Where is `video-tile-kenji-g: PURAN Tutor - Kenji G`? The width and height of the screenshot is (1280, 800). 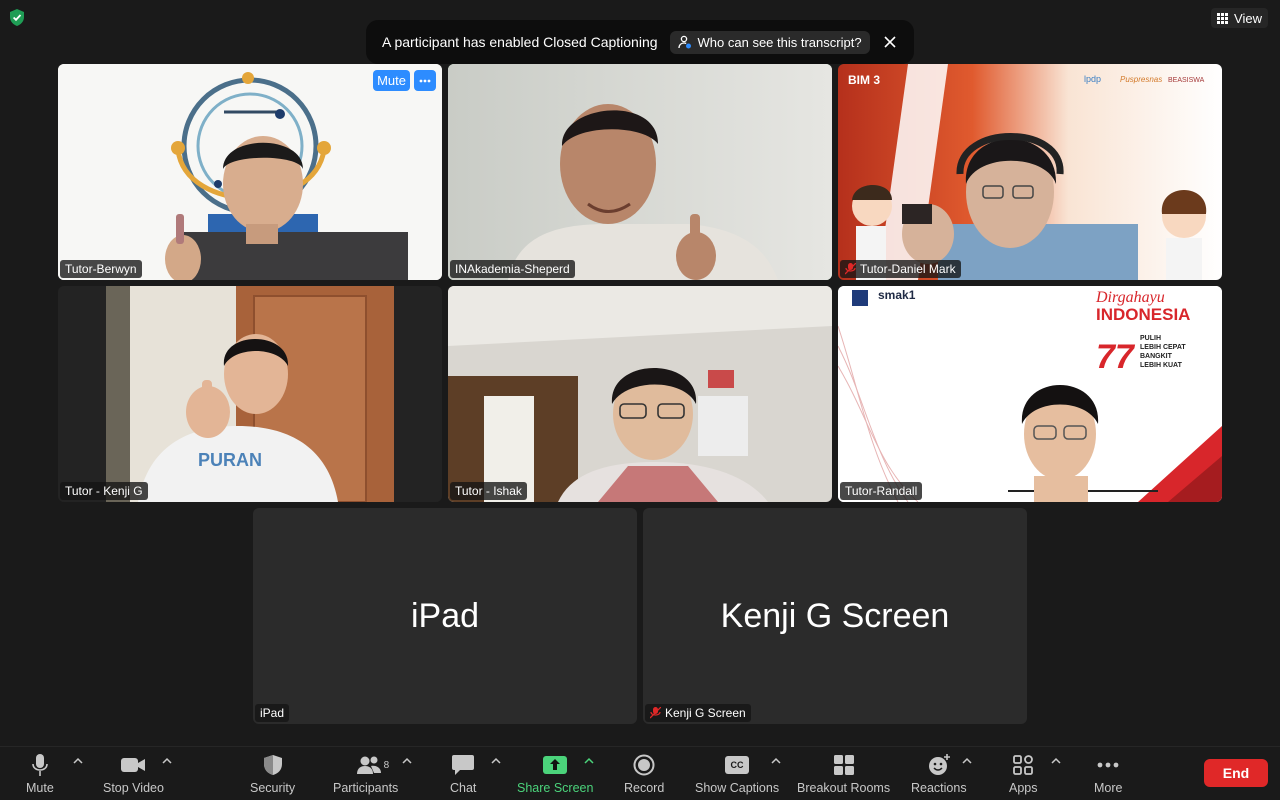
video-tile-kenji-g: PURAN Tutor - Kenji G is located at coordinates (250, 394).